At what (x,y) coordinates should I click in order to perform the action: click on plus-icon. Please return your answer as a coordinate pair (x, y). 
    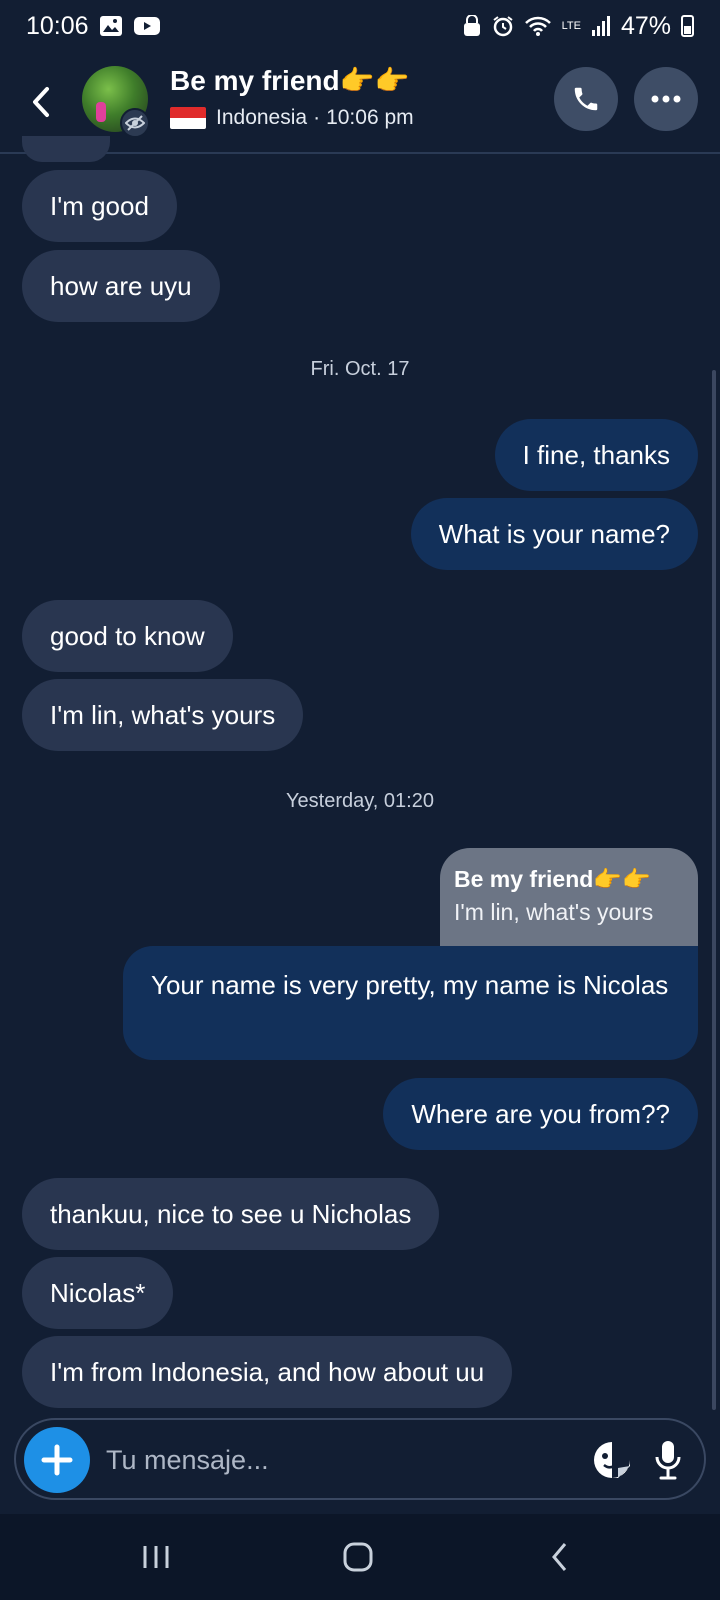
    Looking at the image, I should click on (57, 1460).